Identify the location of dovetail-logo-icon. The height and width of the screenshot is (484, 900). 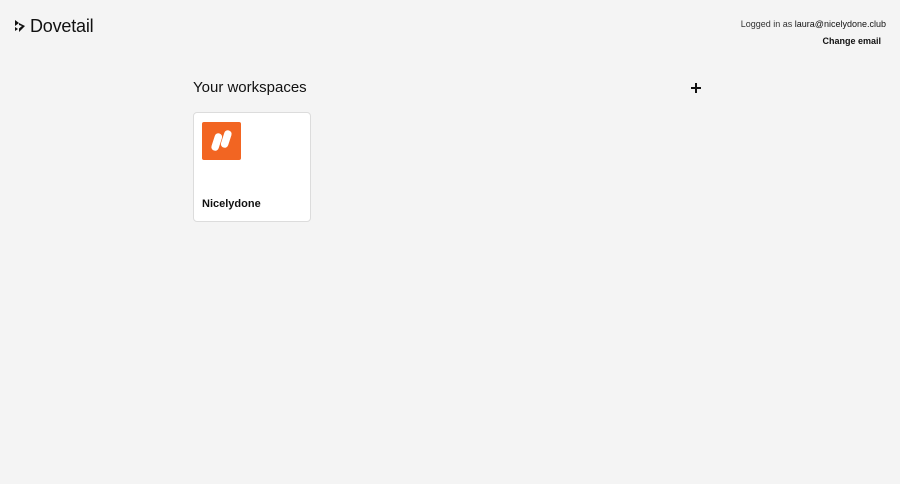
(20, 26).